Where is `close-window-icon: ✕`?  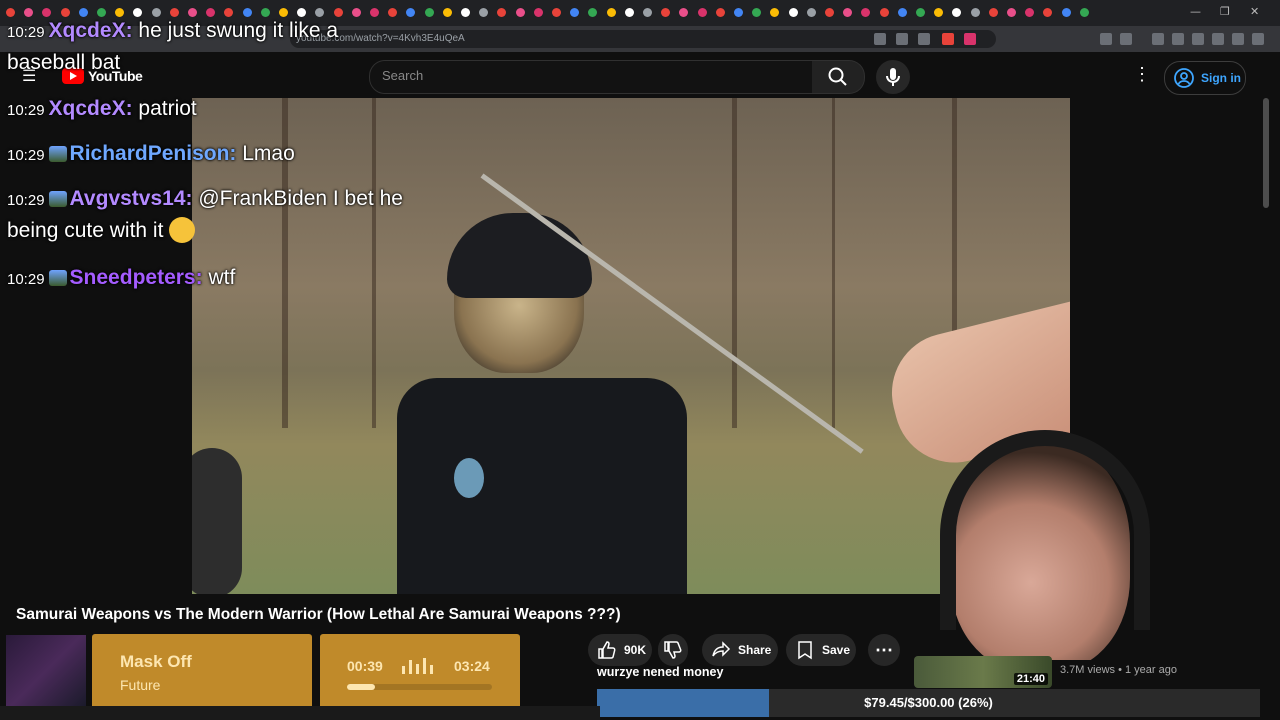
close-window-icon: ✕ is located at coordinates (1254, 11).